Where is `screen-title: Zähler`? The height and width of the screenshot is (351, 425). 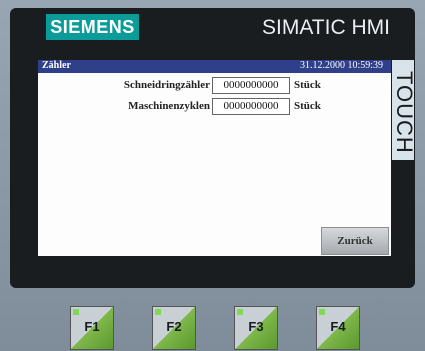
screen-title: Zähler is located at coordinates (56, 65).